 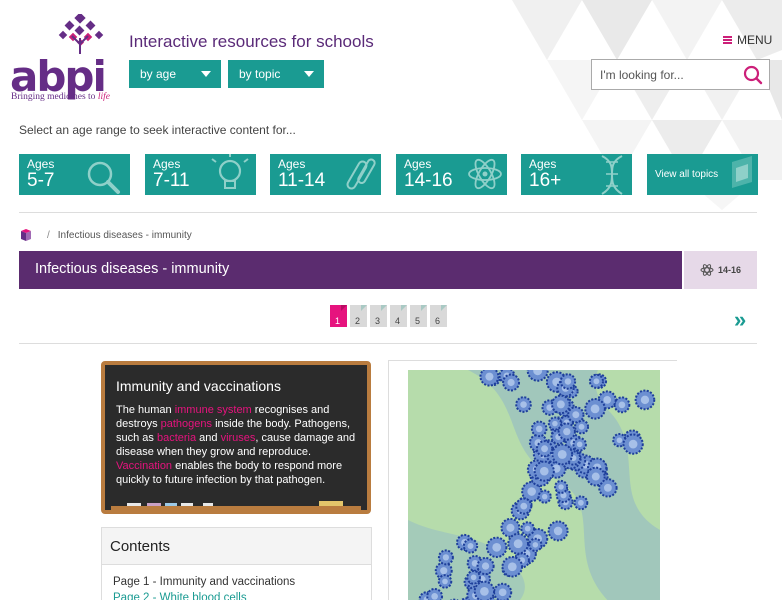 I want to click on age-badge: 14-16, so click(x=720, y=270).